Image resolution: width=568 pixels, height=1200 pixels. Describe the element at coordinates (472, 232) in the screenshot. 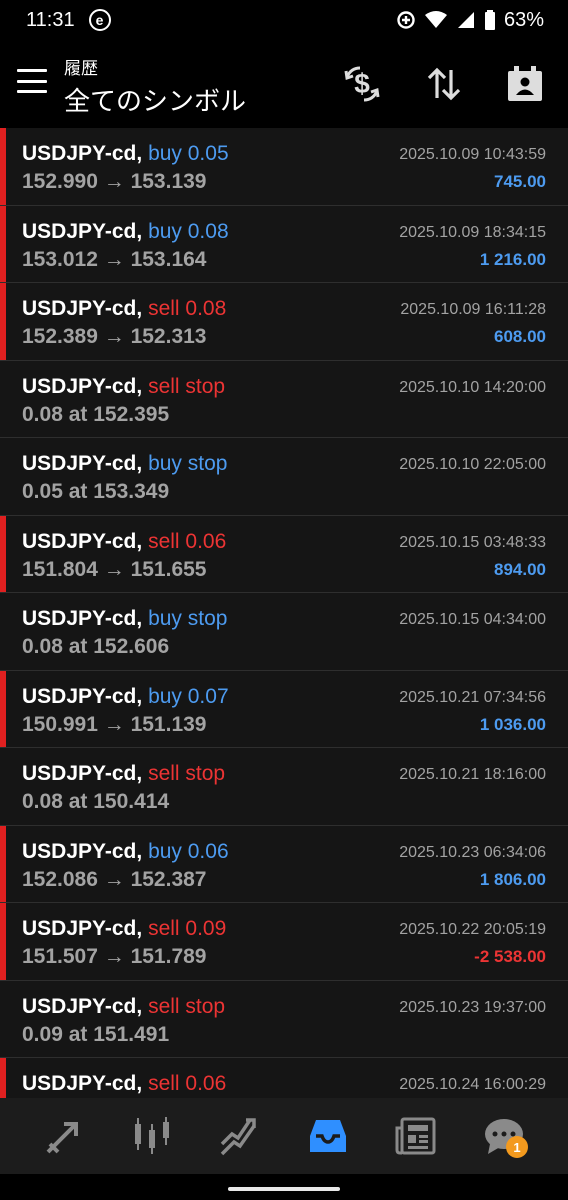

I see `deal-time: 2025.10.09 18:34:15` at that location.